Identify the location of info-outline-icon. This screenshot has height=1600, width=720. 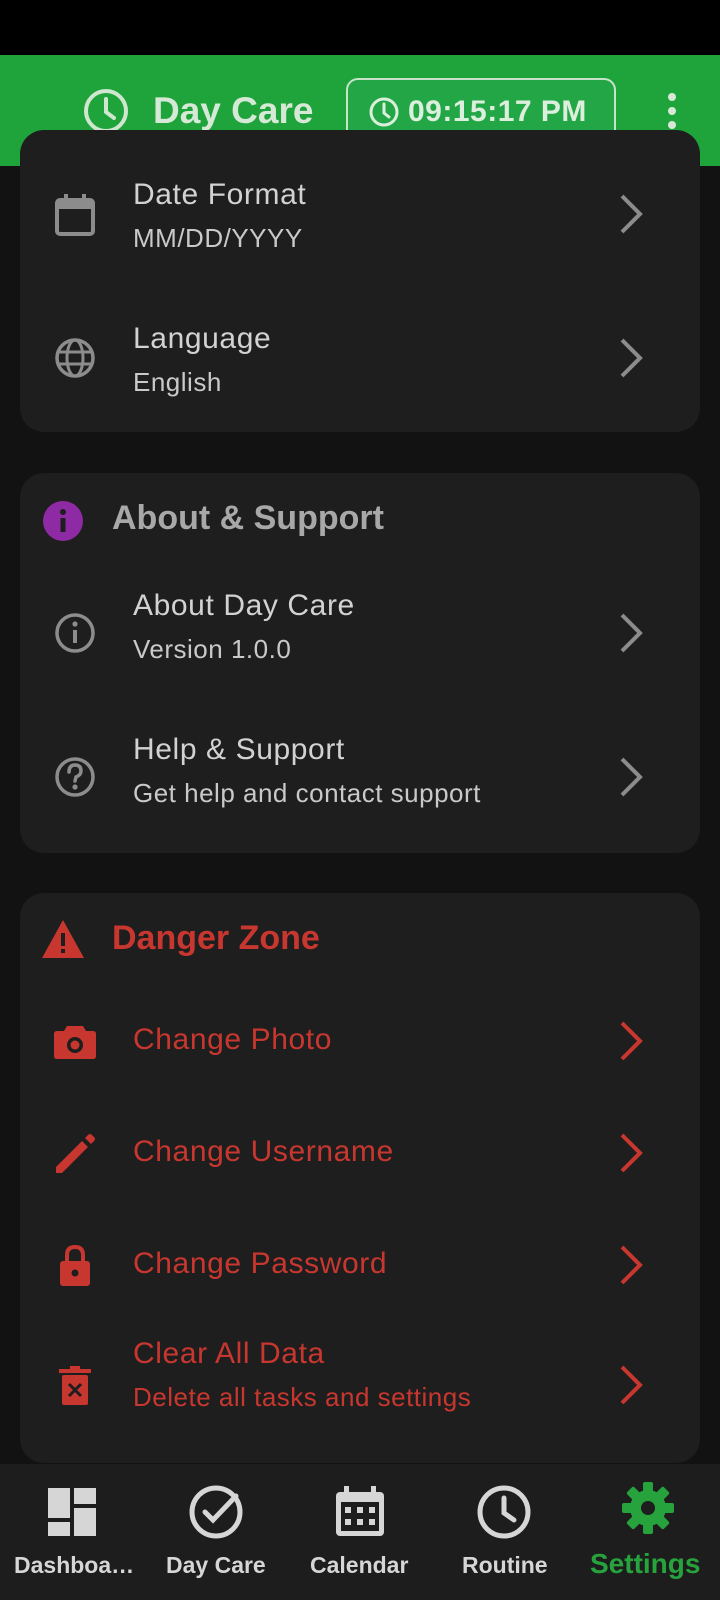
(75, 633).